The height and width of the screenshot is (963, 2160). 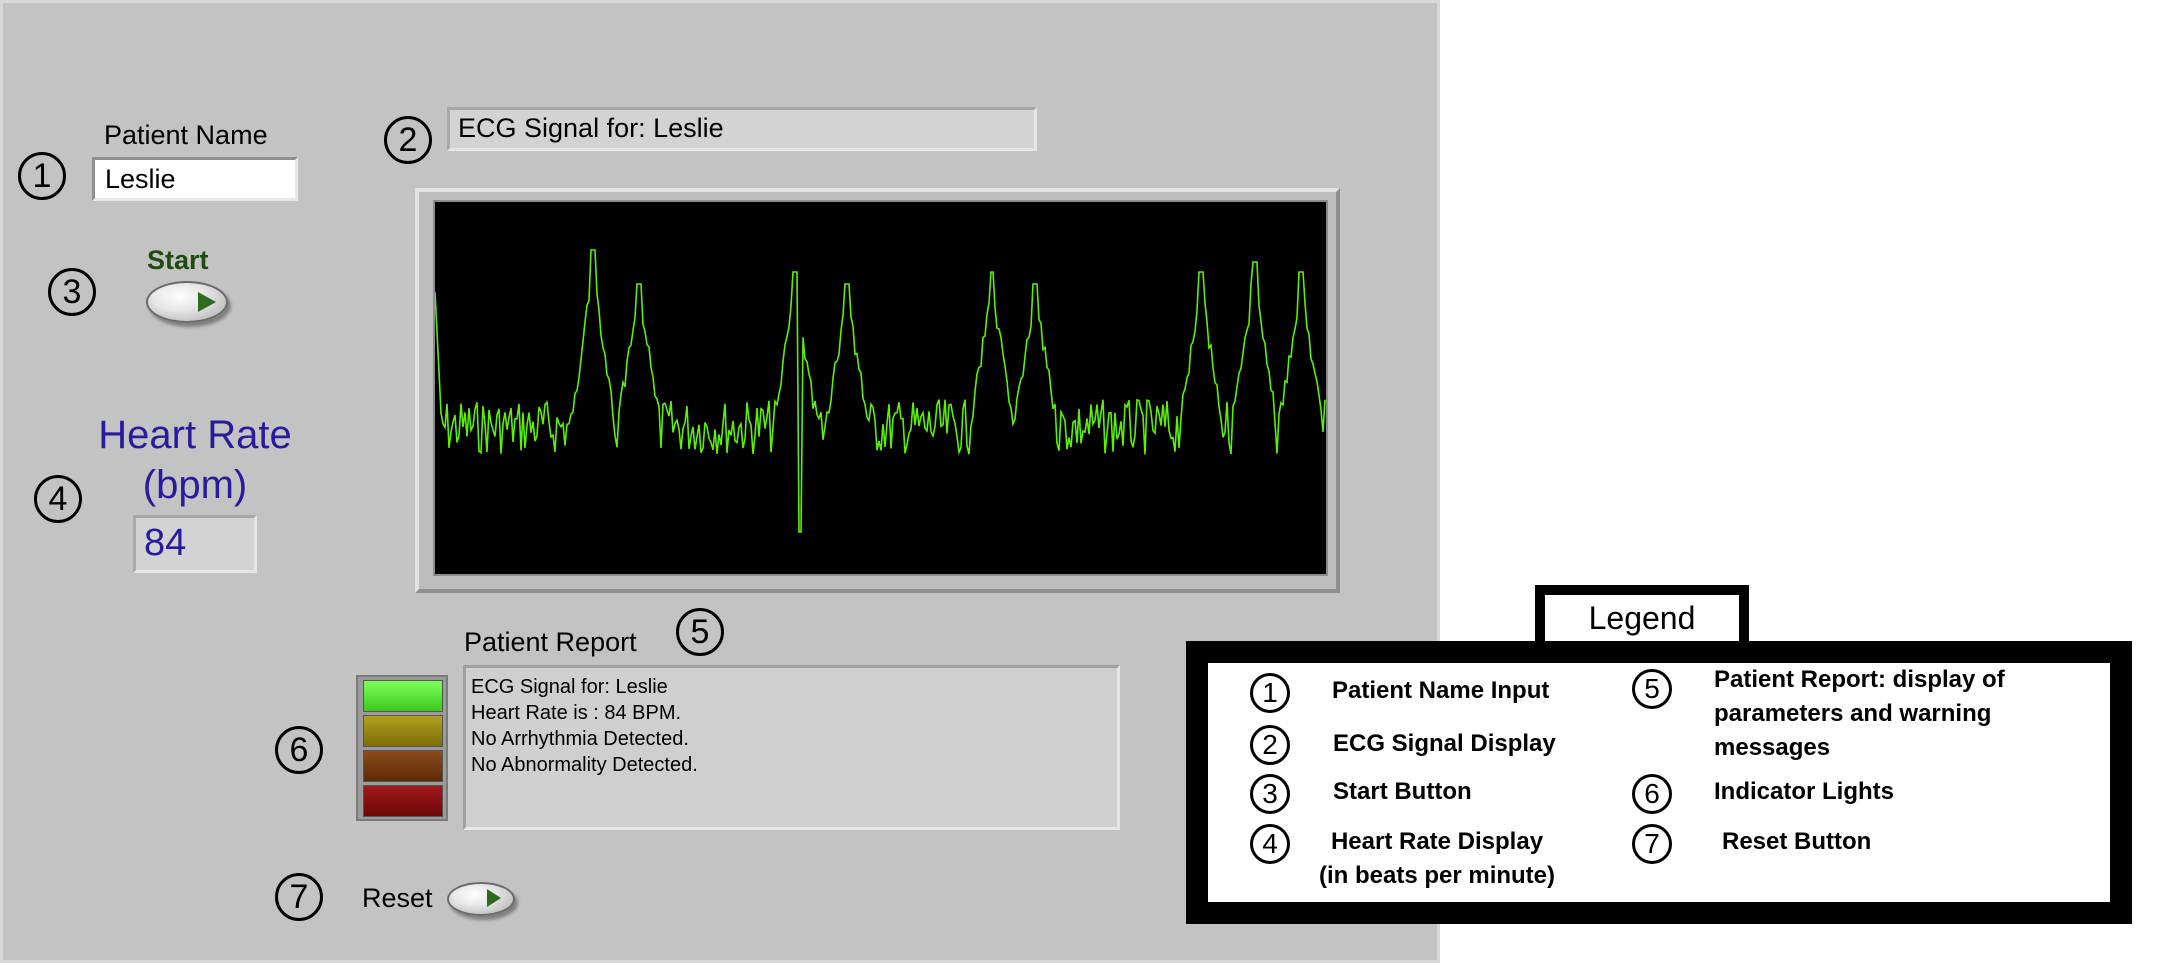 I want to click on marker-3: 3, so click(x=72, y=292).